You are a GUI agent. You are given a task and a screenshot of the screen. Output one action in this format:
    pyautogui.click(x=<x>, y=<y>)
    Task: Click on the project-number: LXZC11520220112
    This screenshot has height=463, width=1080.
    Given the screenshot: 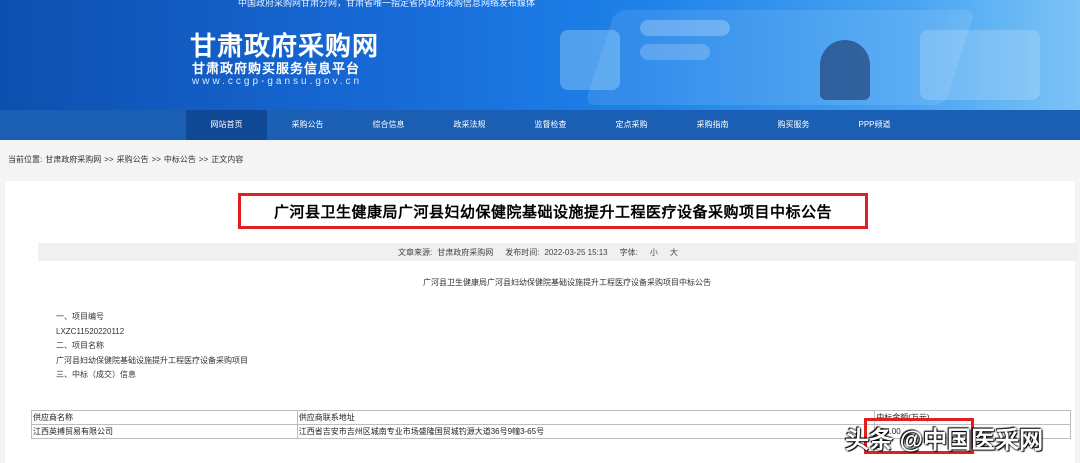 What is the action you would take?
    pyautogui.click(x=90, y=331)
    